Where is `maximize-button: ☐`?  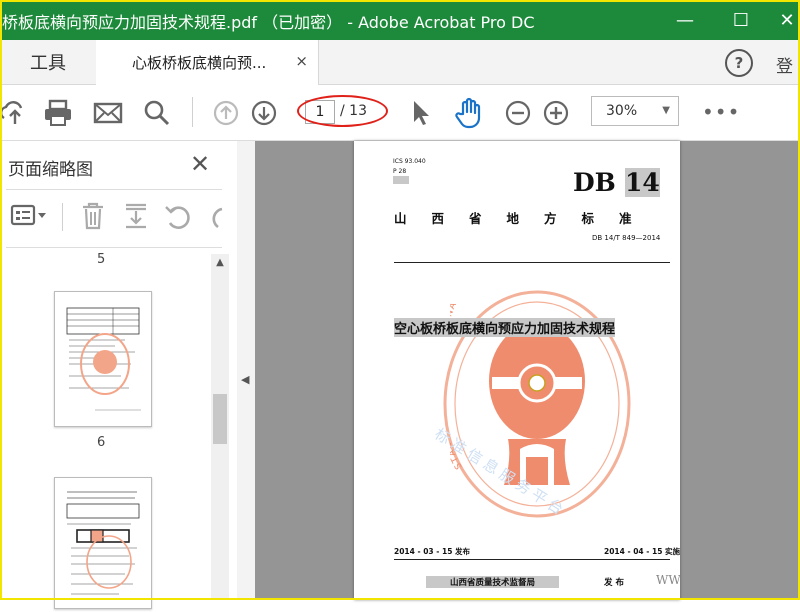
maximize-button: ☐ is located at coordinates (741, 20).